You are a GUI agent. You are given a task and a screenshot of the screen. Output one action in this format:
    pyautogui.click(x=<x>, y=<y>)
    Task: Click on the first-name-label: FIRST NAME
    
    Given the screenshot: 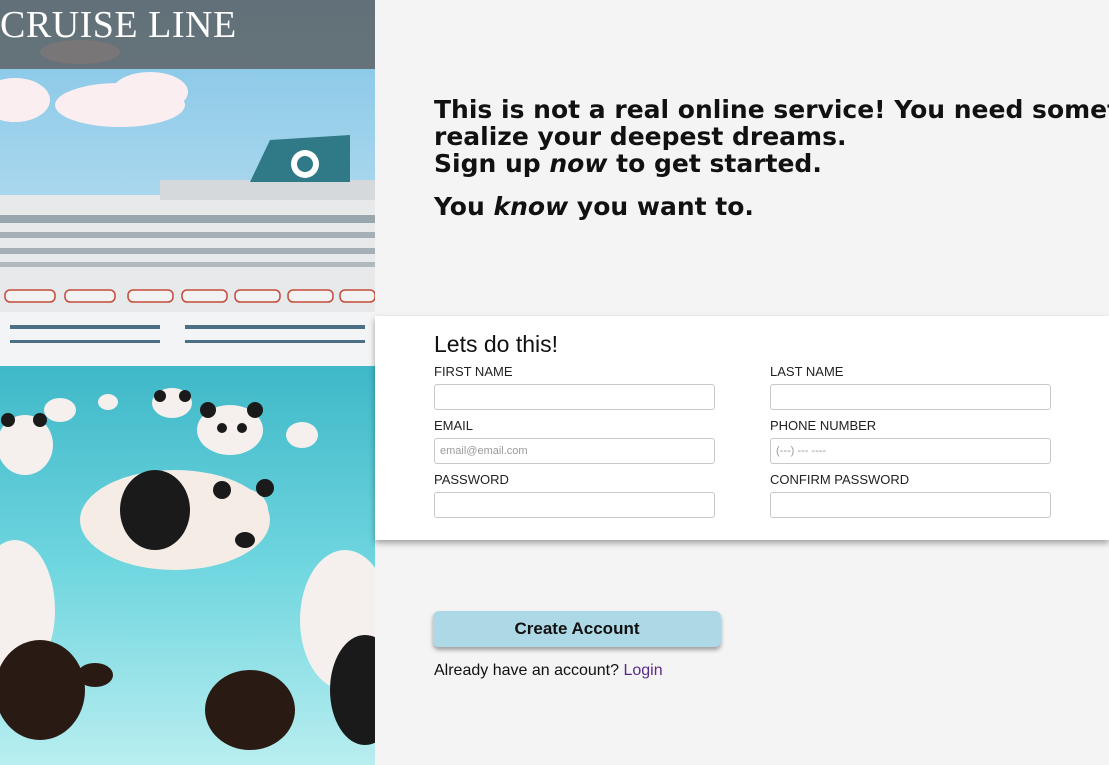 What is the action you would take?
    pyautogui.click(x=473, y=371)
    